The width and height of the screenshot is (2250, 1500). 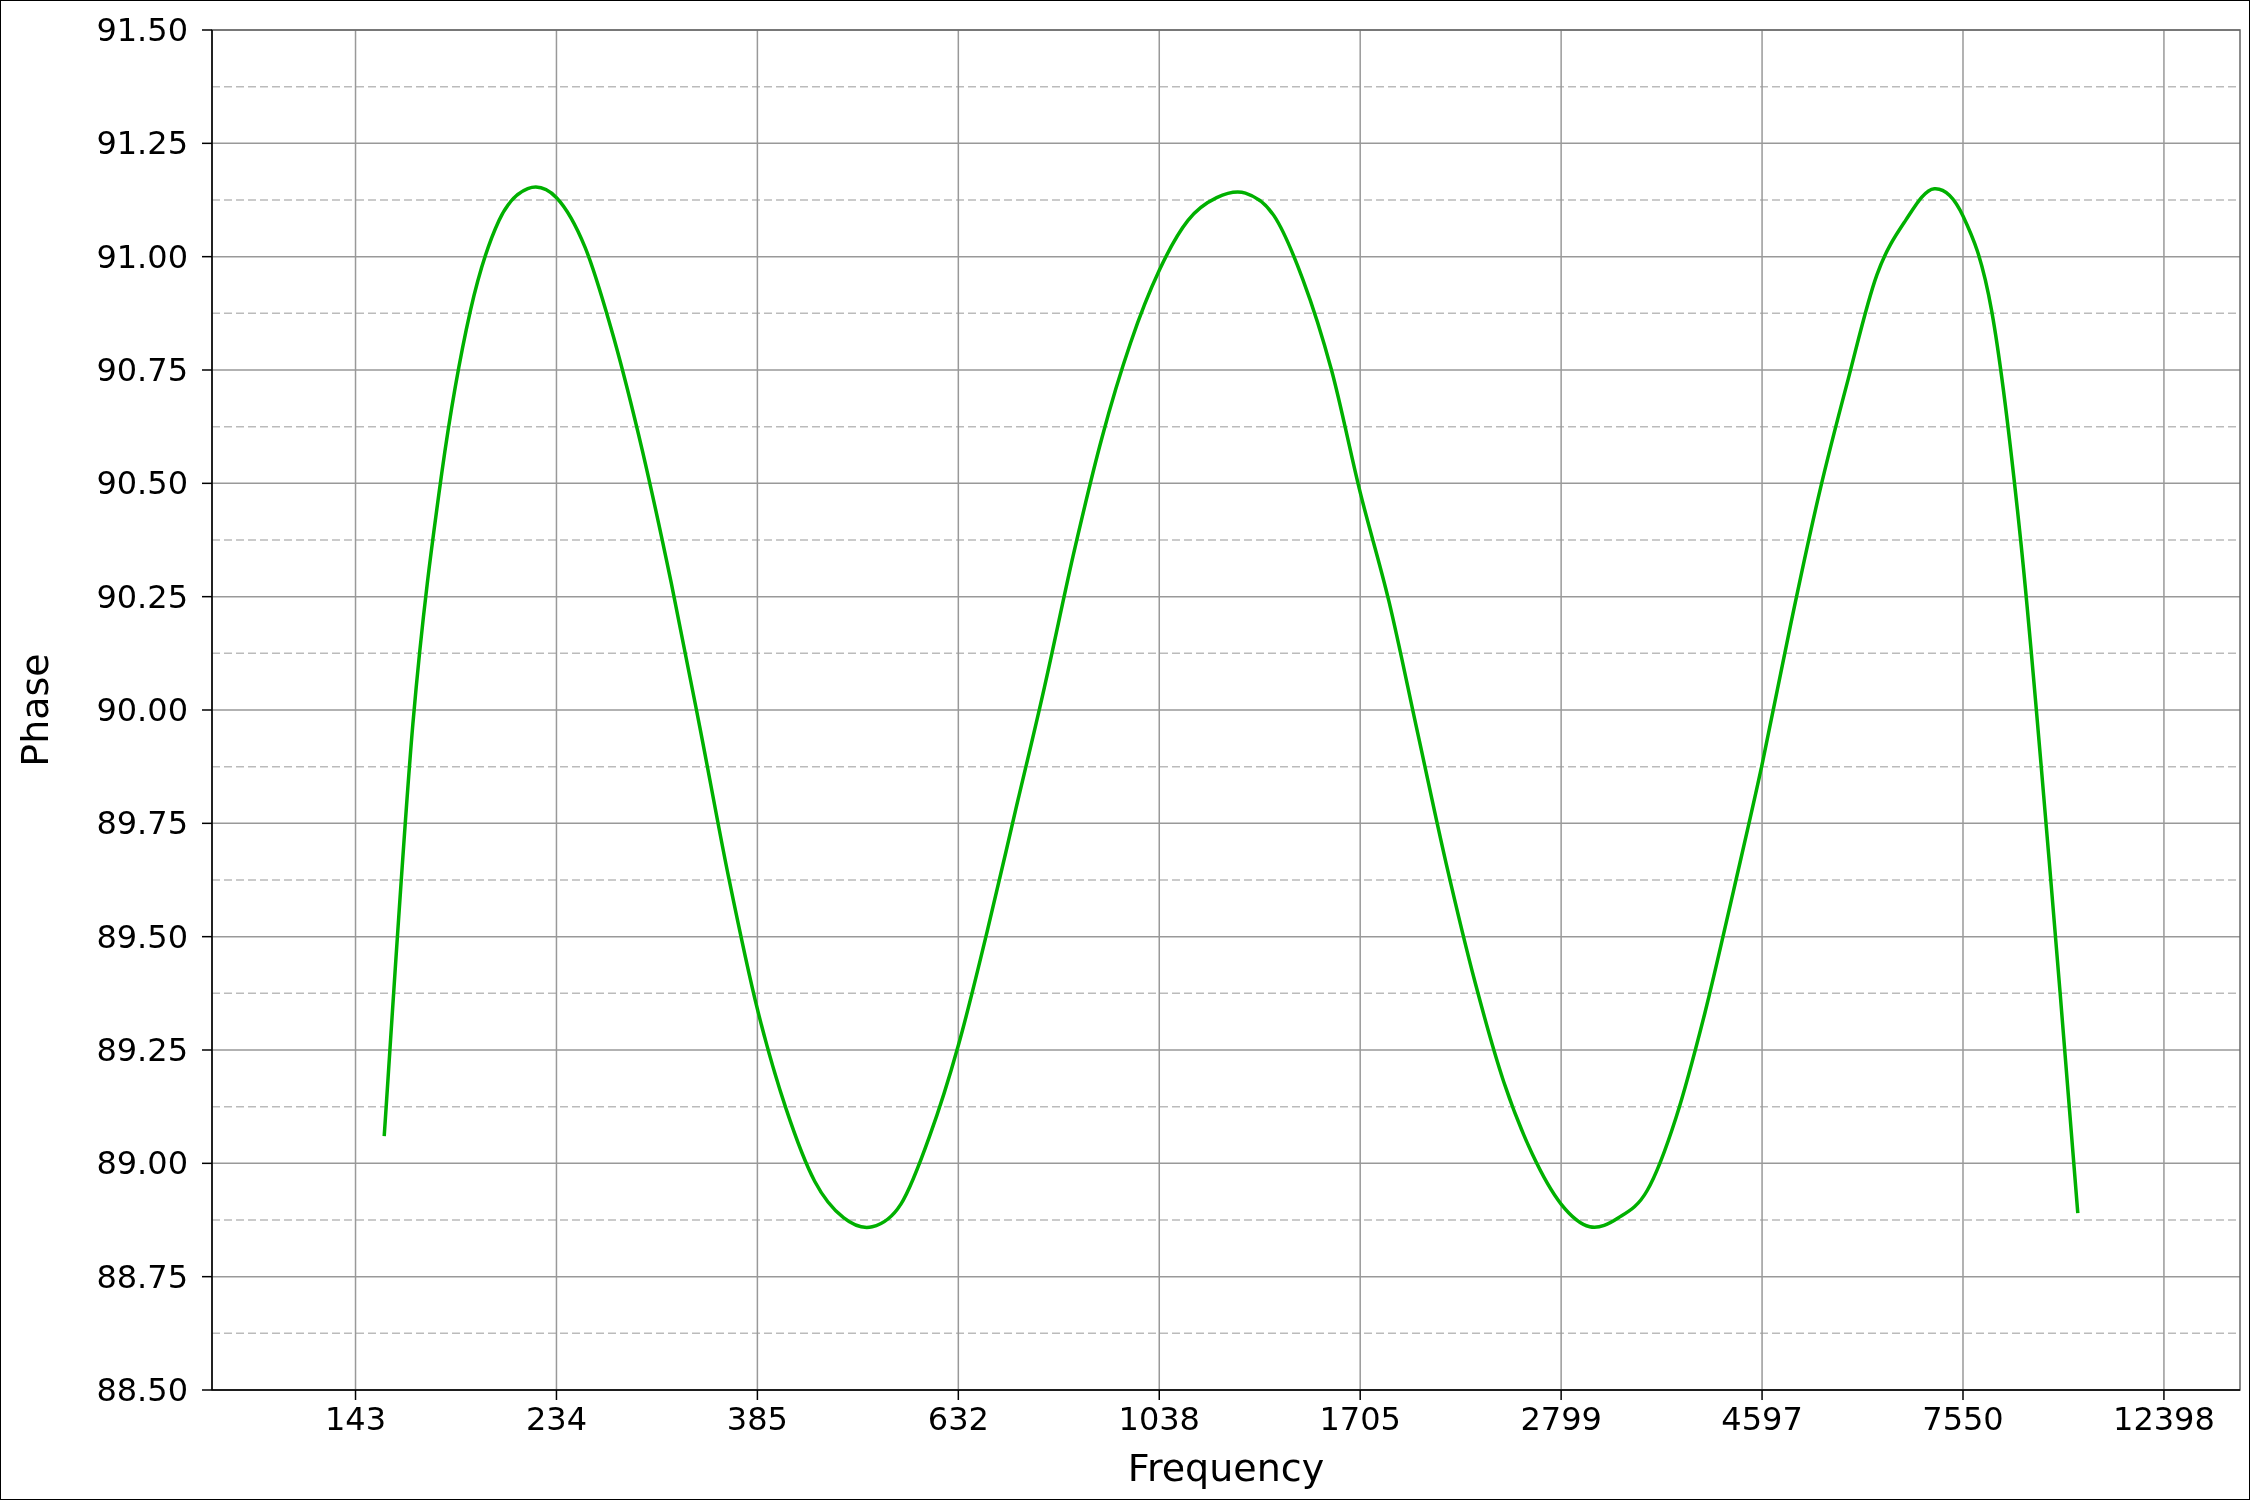 What do you see at coordinates (142, 30) in the screenshot?
I see `y-tick-label: 91.50` at bounding box center [142, 30].